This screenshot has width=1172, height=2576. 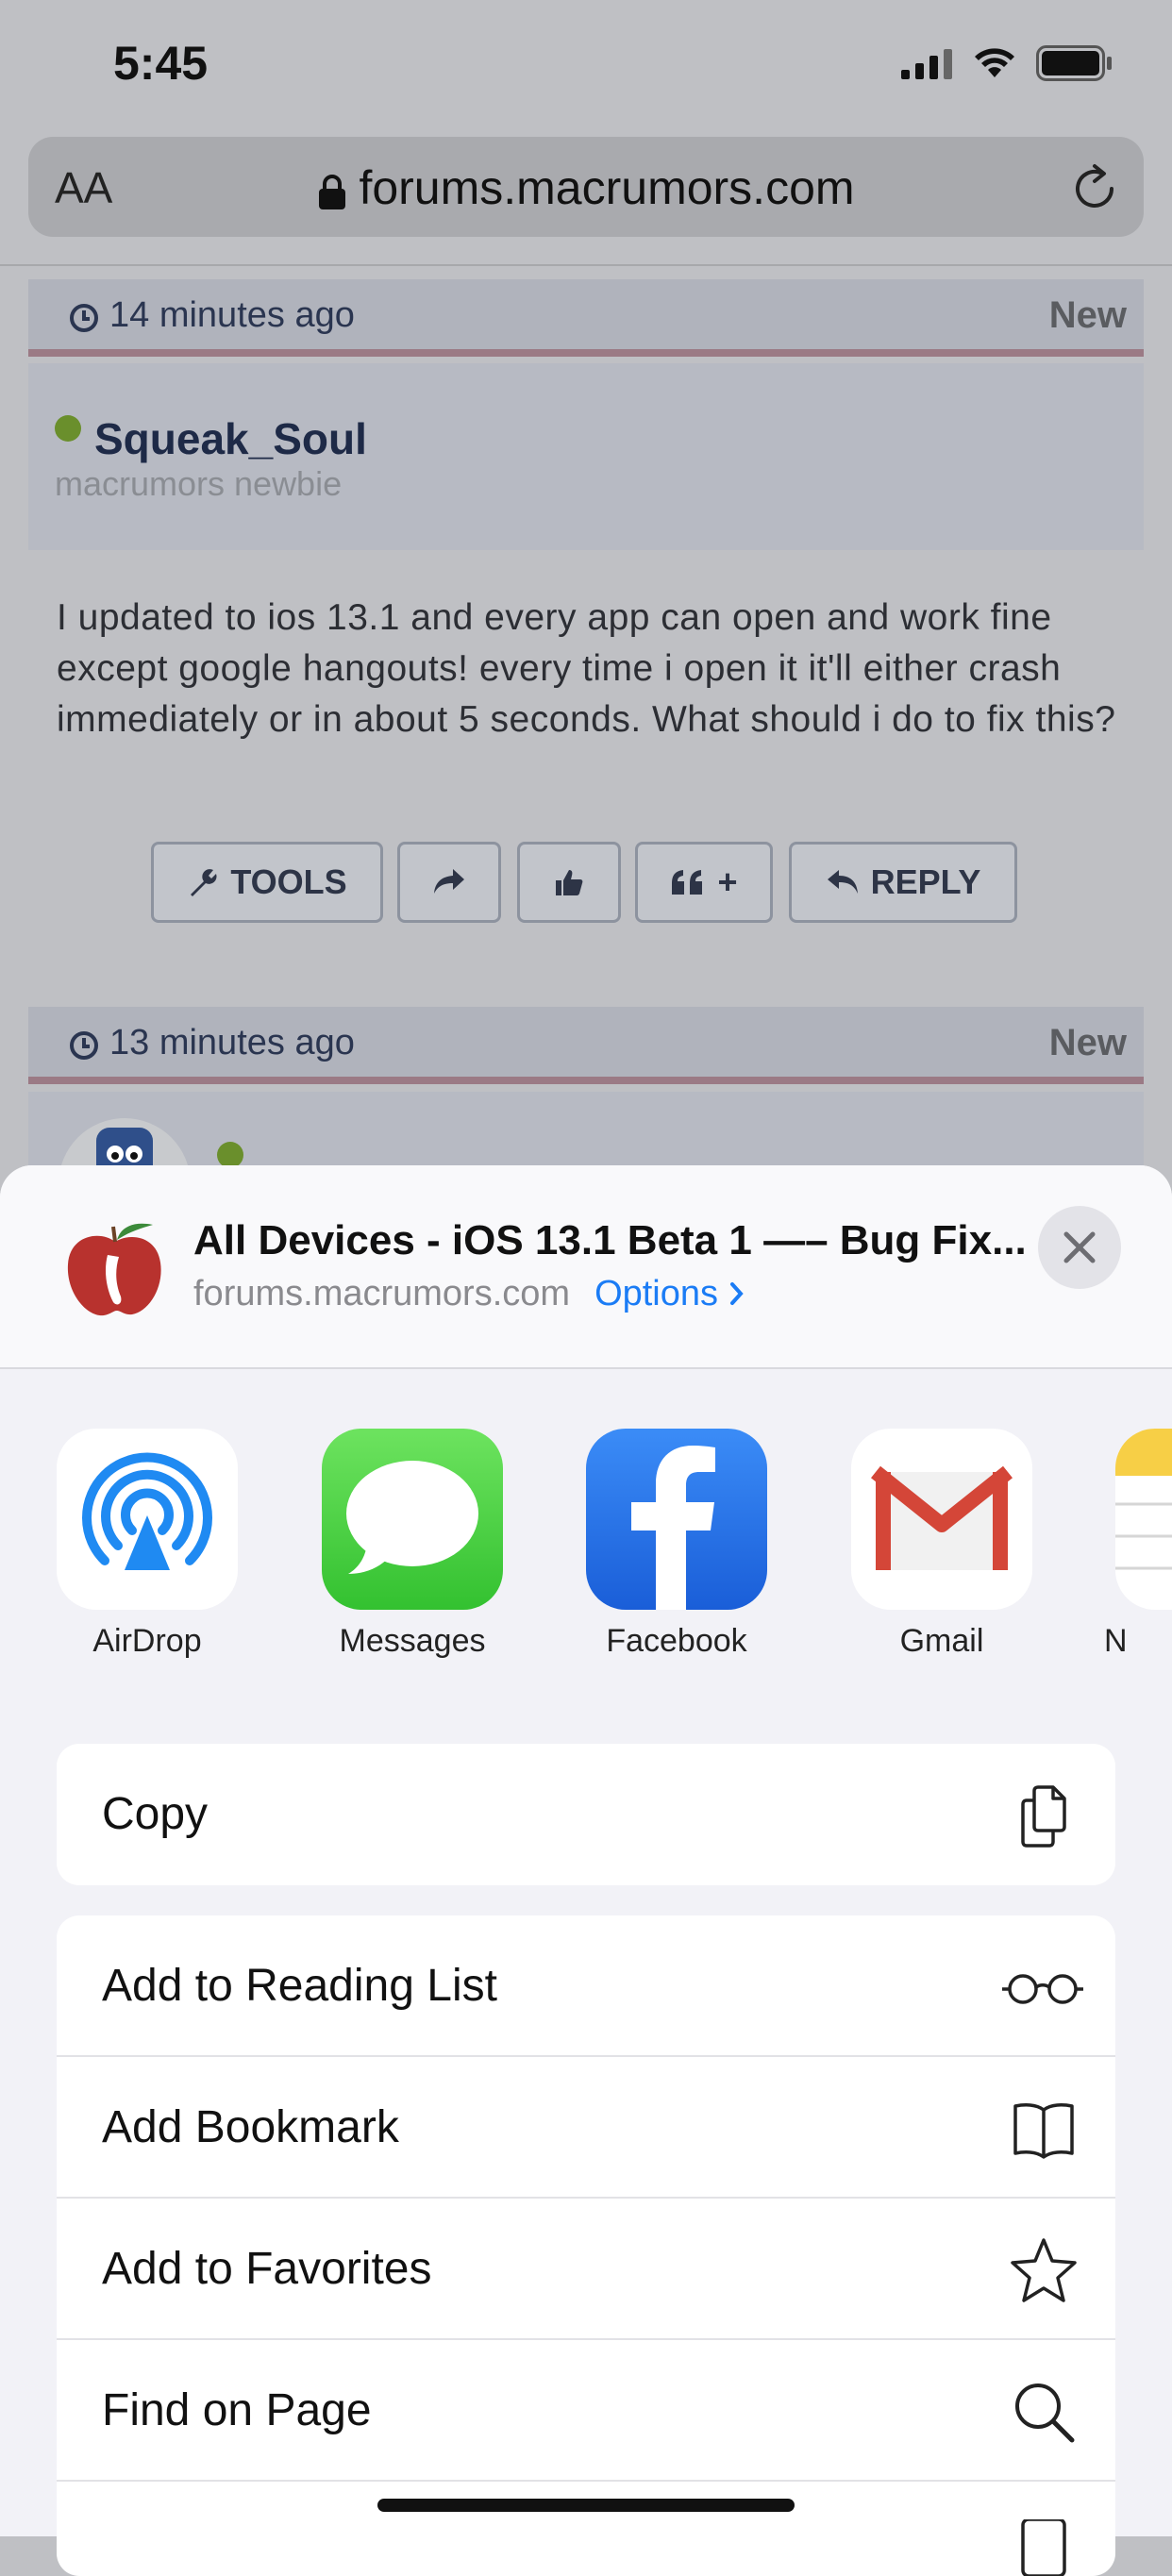 What do you see at coordinates (1044, 2270) in the screenshot?
I see `star-icon` at bounding box center [1044, 2270].